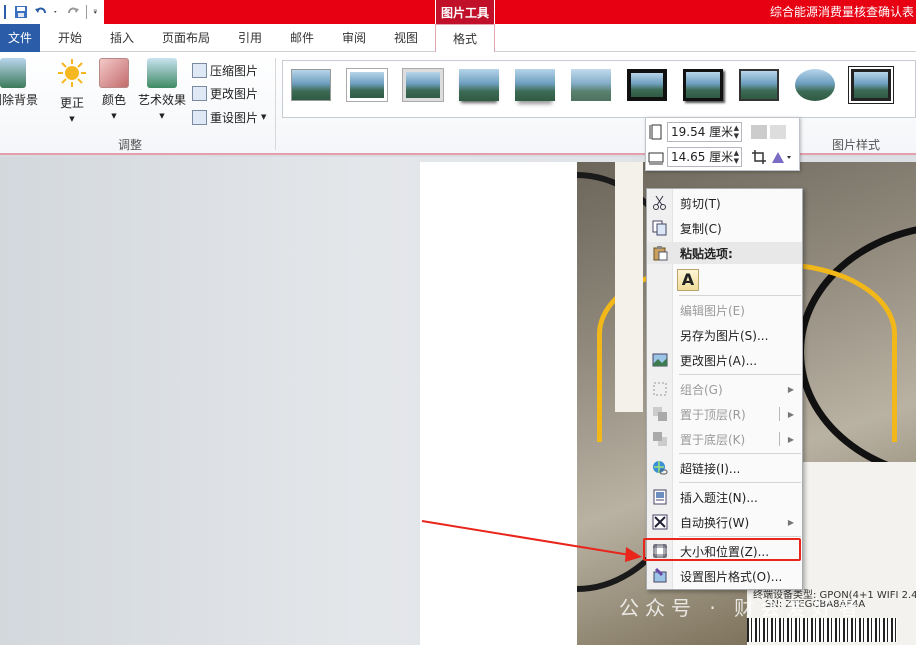 This screenshot has width=916, height=645. I want to click on redo-icon, so click(73, 12).